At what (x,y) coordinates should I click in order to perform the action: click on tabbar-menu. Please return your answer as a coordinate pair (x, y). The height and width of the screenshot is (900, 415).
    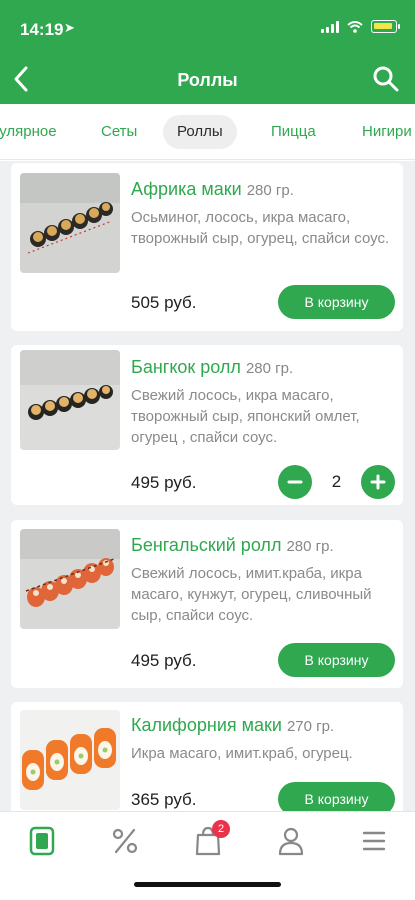
    Looking at the image, I should click on (42, 841).